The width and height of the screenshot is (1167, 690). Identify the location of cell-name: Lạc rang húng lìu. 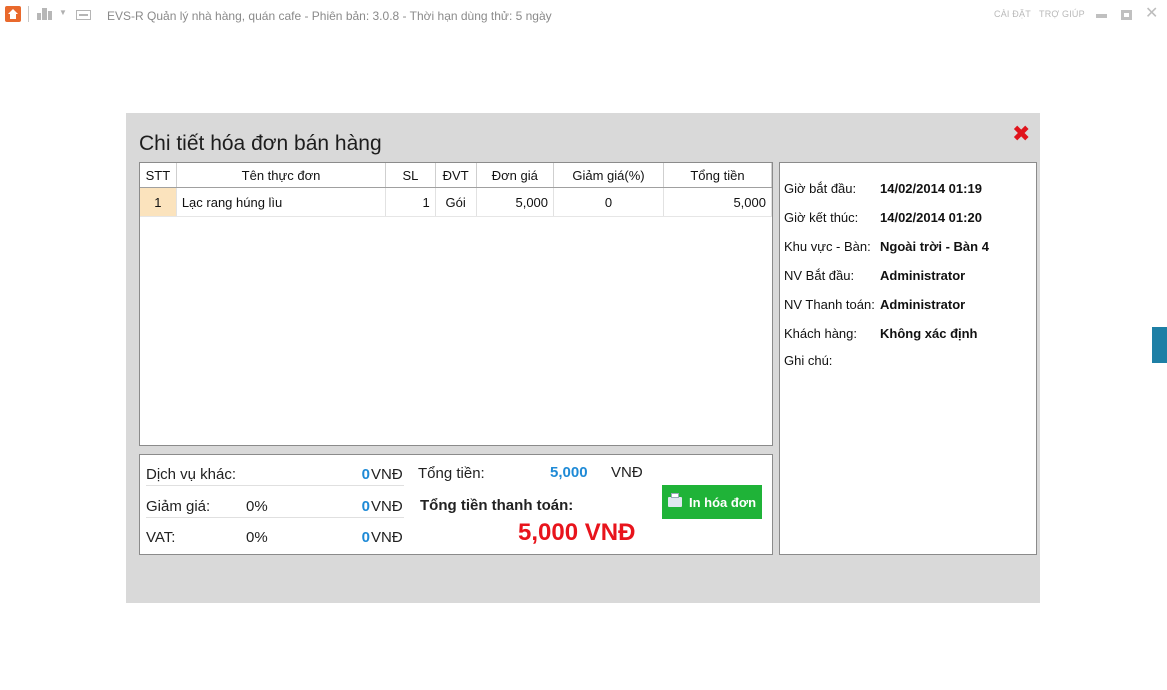
(281, 202).